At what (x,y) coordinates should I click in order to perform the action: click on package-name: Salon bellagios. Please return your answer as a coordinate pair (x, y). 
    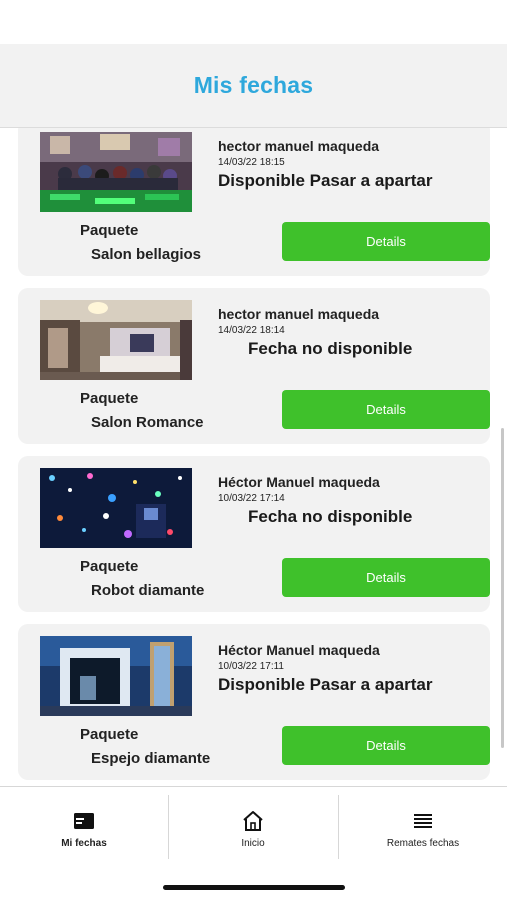
    Looking at the image, I should click on (146, 254).